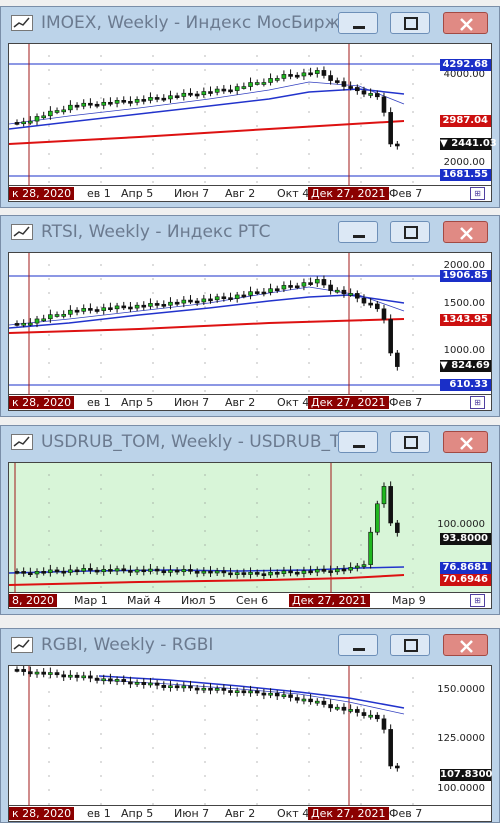 The image size is (500, 823). Describe the element at coordinates (464, 162) in the screenshot. I see `axis-label: 2000.00` at that location.